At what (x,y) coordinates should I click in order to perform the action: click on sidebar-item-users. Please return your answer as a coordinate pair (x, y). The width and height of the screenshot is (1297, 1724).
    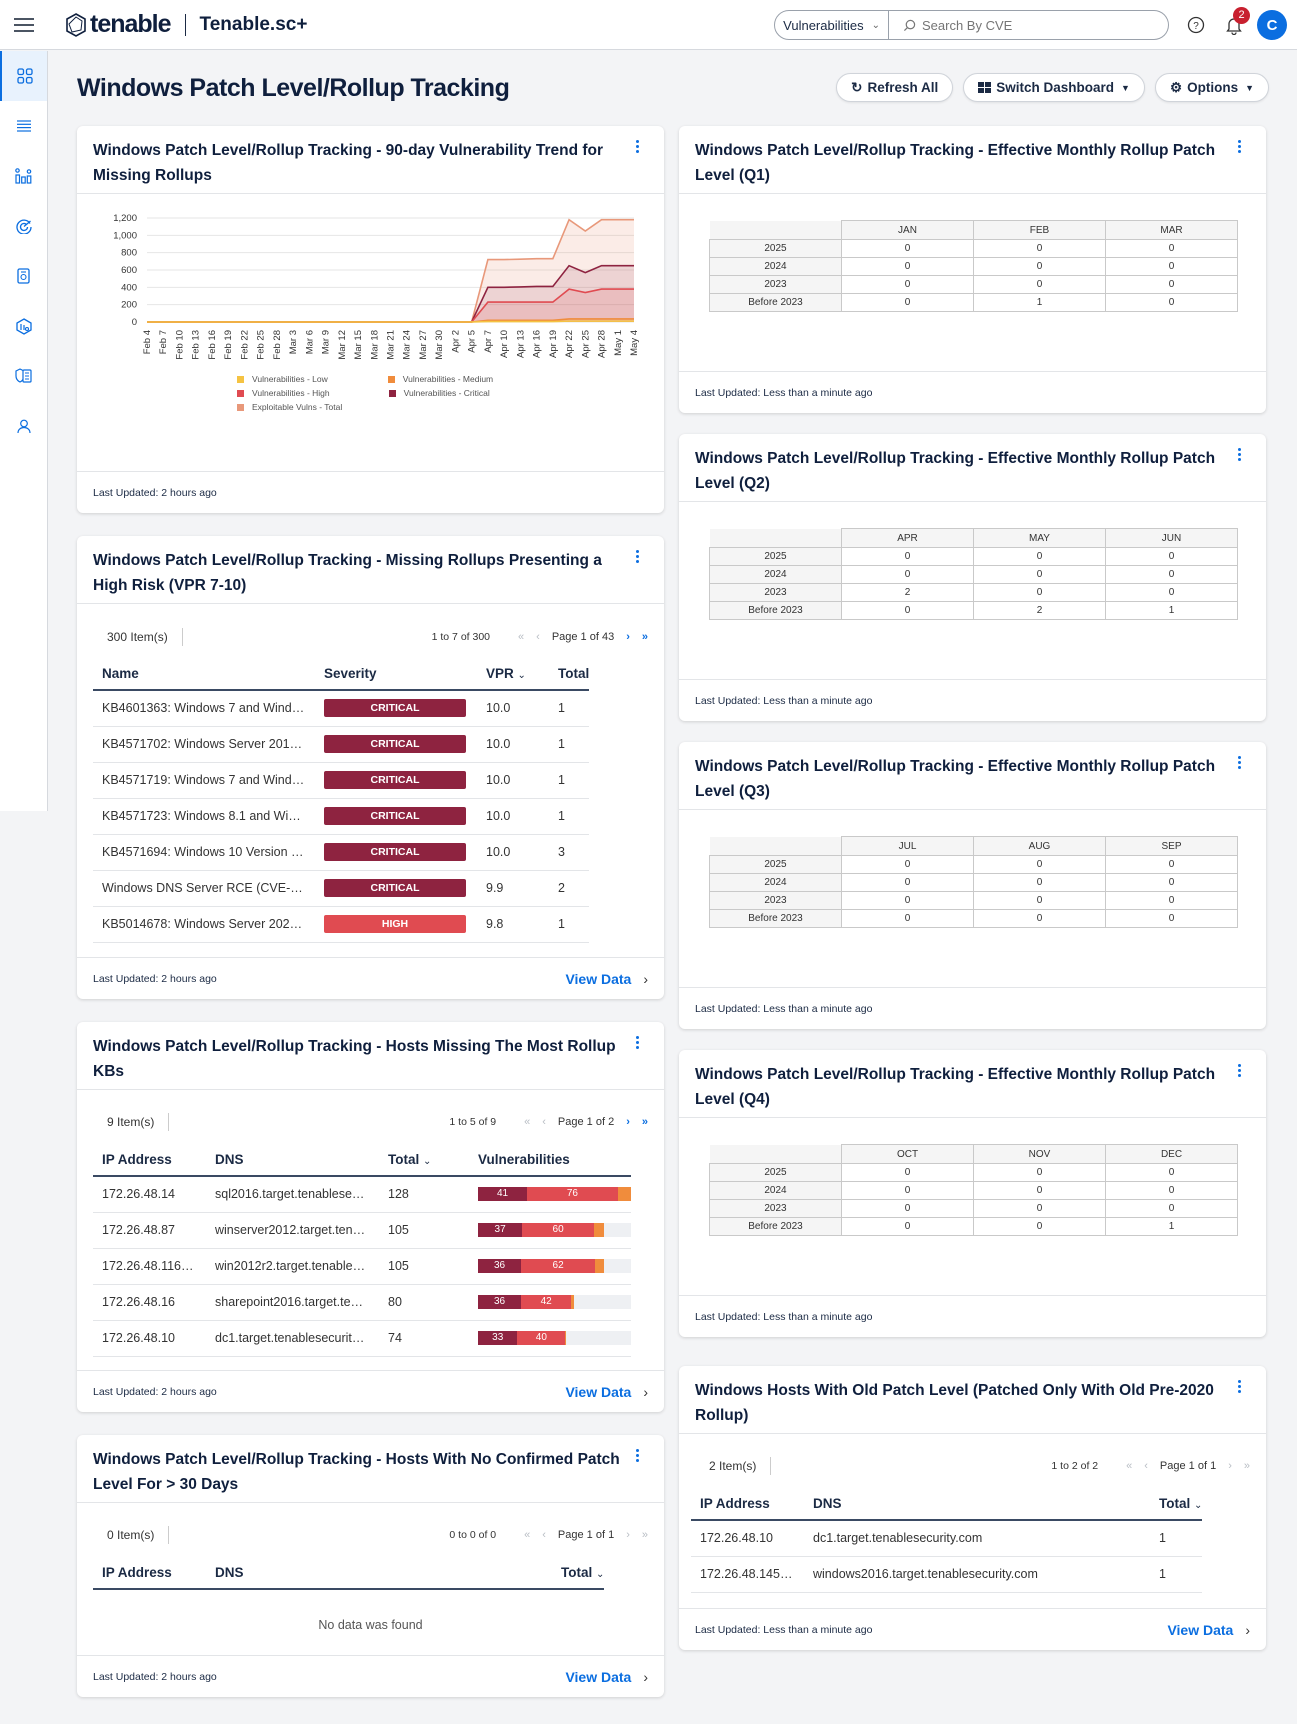
    Looking at the image, I should click on (23, 426).